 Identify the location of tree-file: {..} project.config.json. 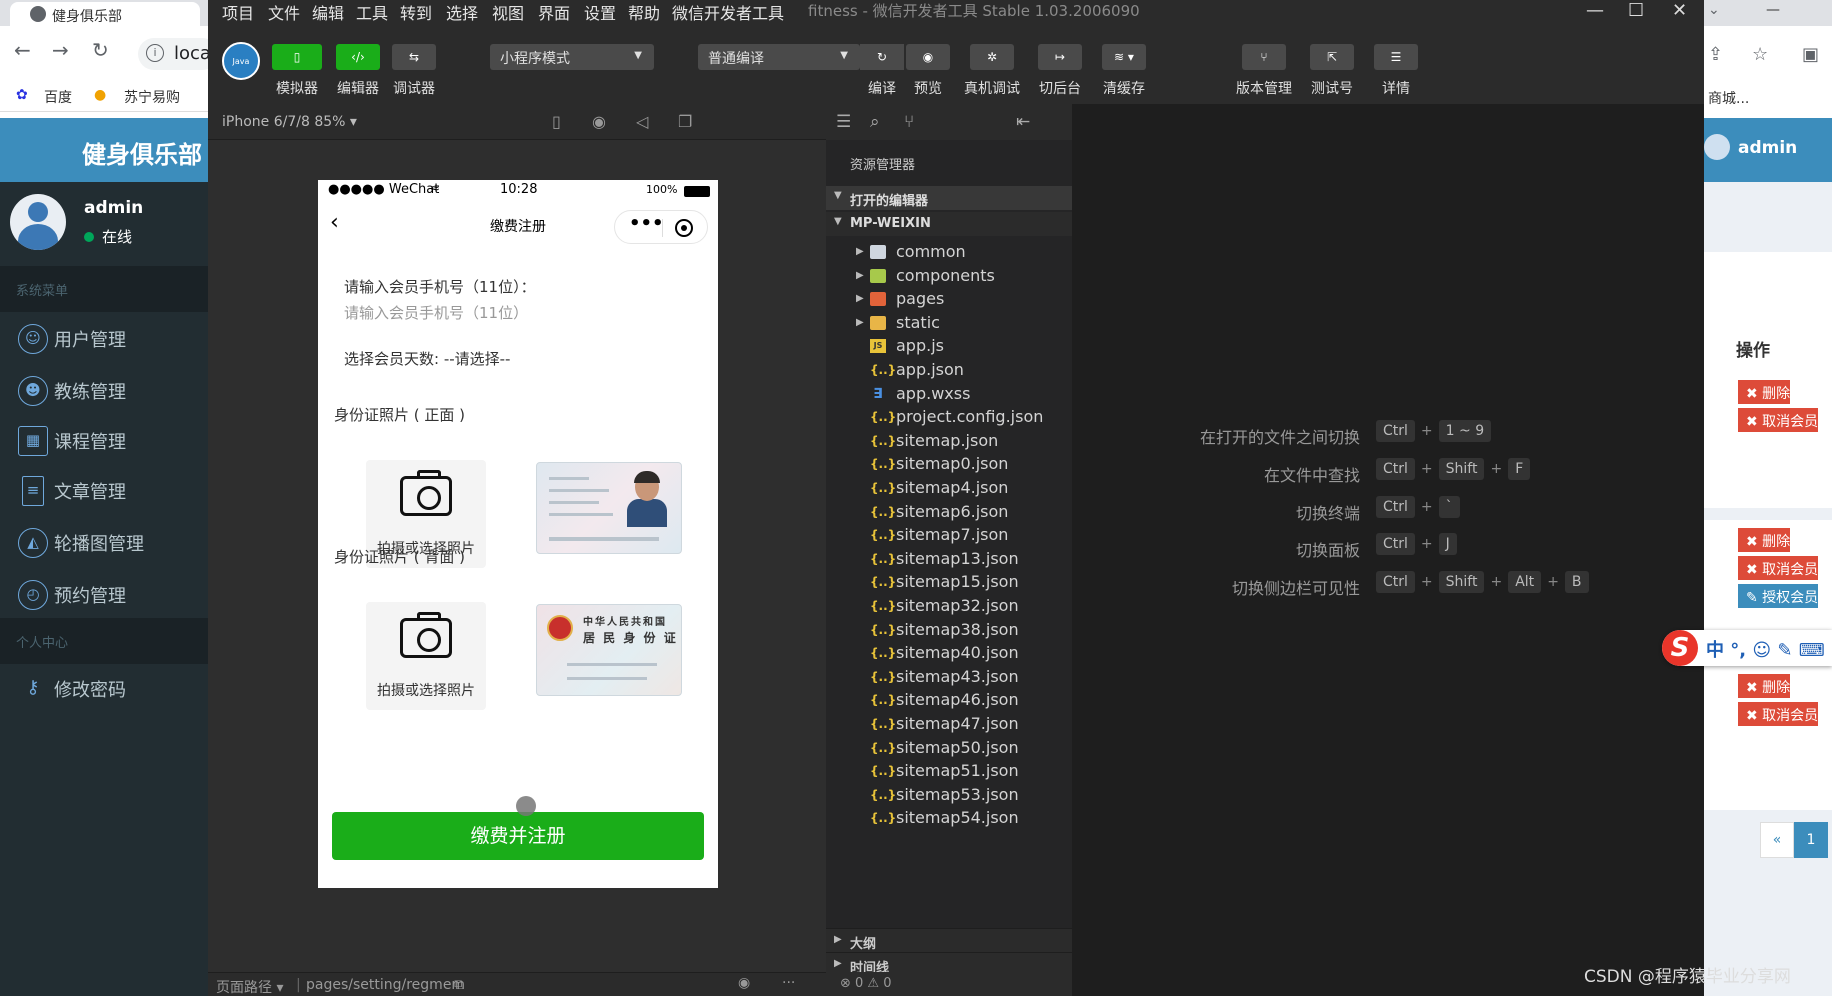
(949, 418).